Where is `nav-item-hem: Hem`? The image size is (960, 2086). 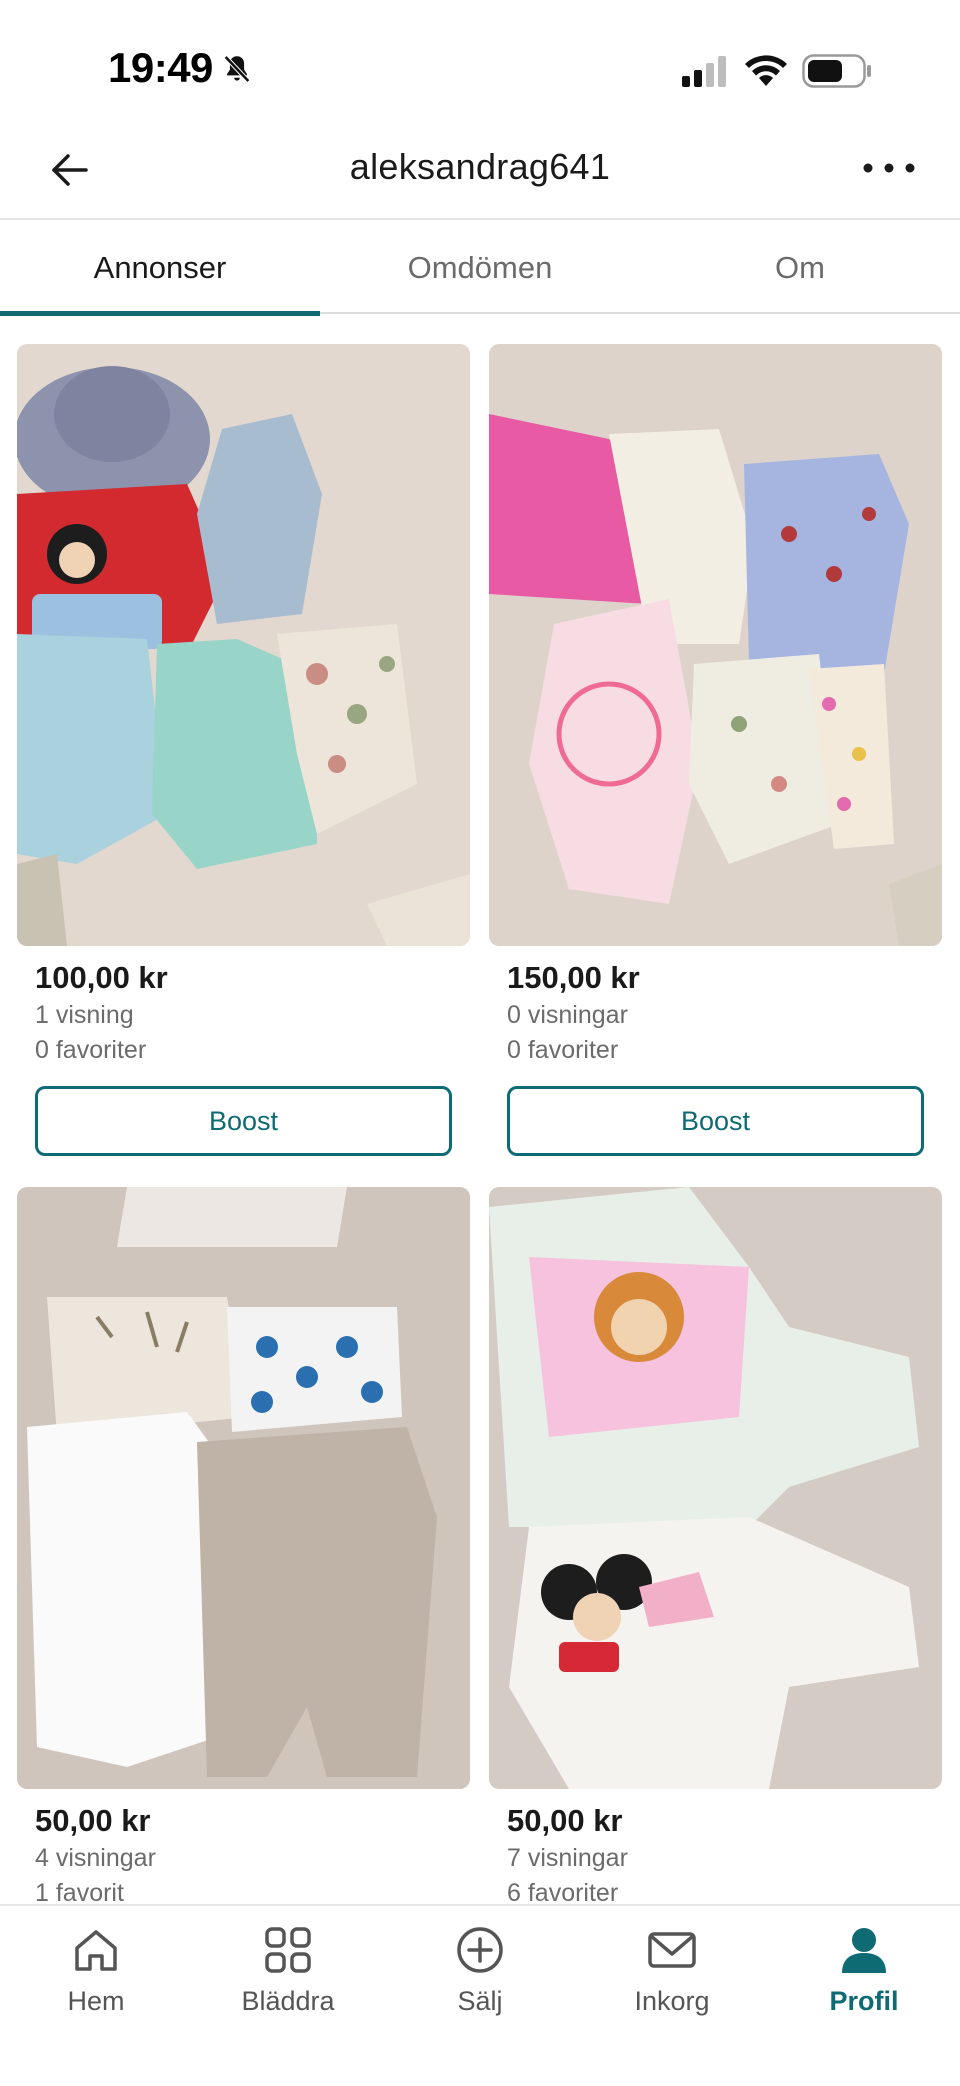 nav-item-hem: Hem is located at coordinates (96, 1971).